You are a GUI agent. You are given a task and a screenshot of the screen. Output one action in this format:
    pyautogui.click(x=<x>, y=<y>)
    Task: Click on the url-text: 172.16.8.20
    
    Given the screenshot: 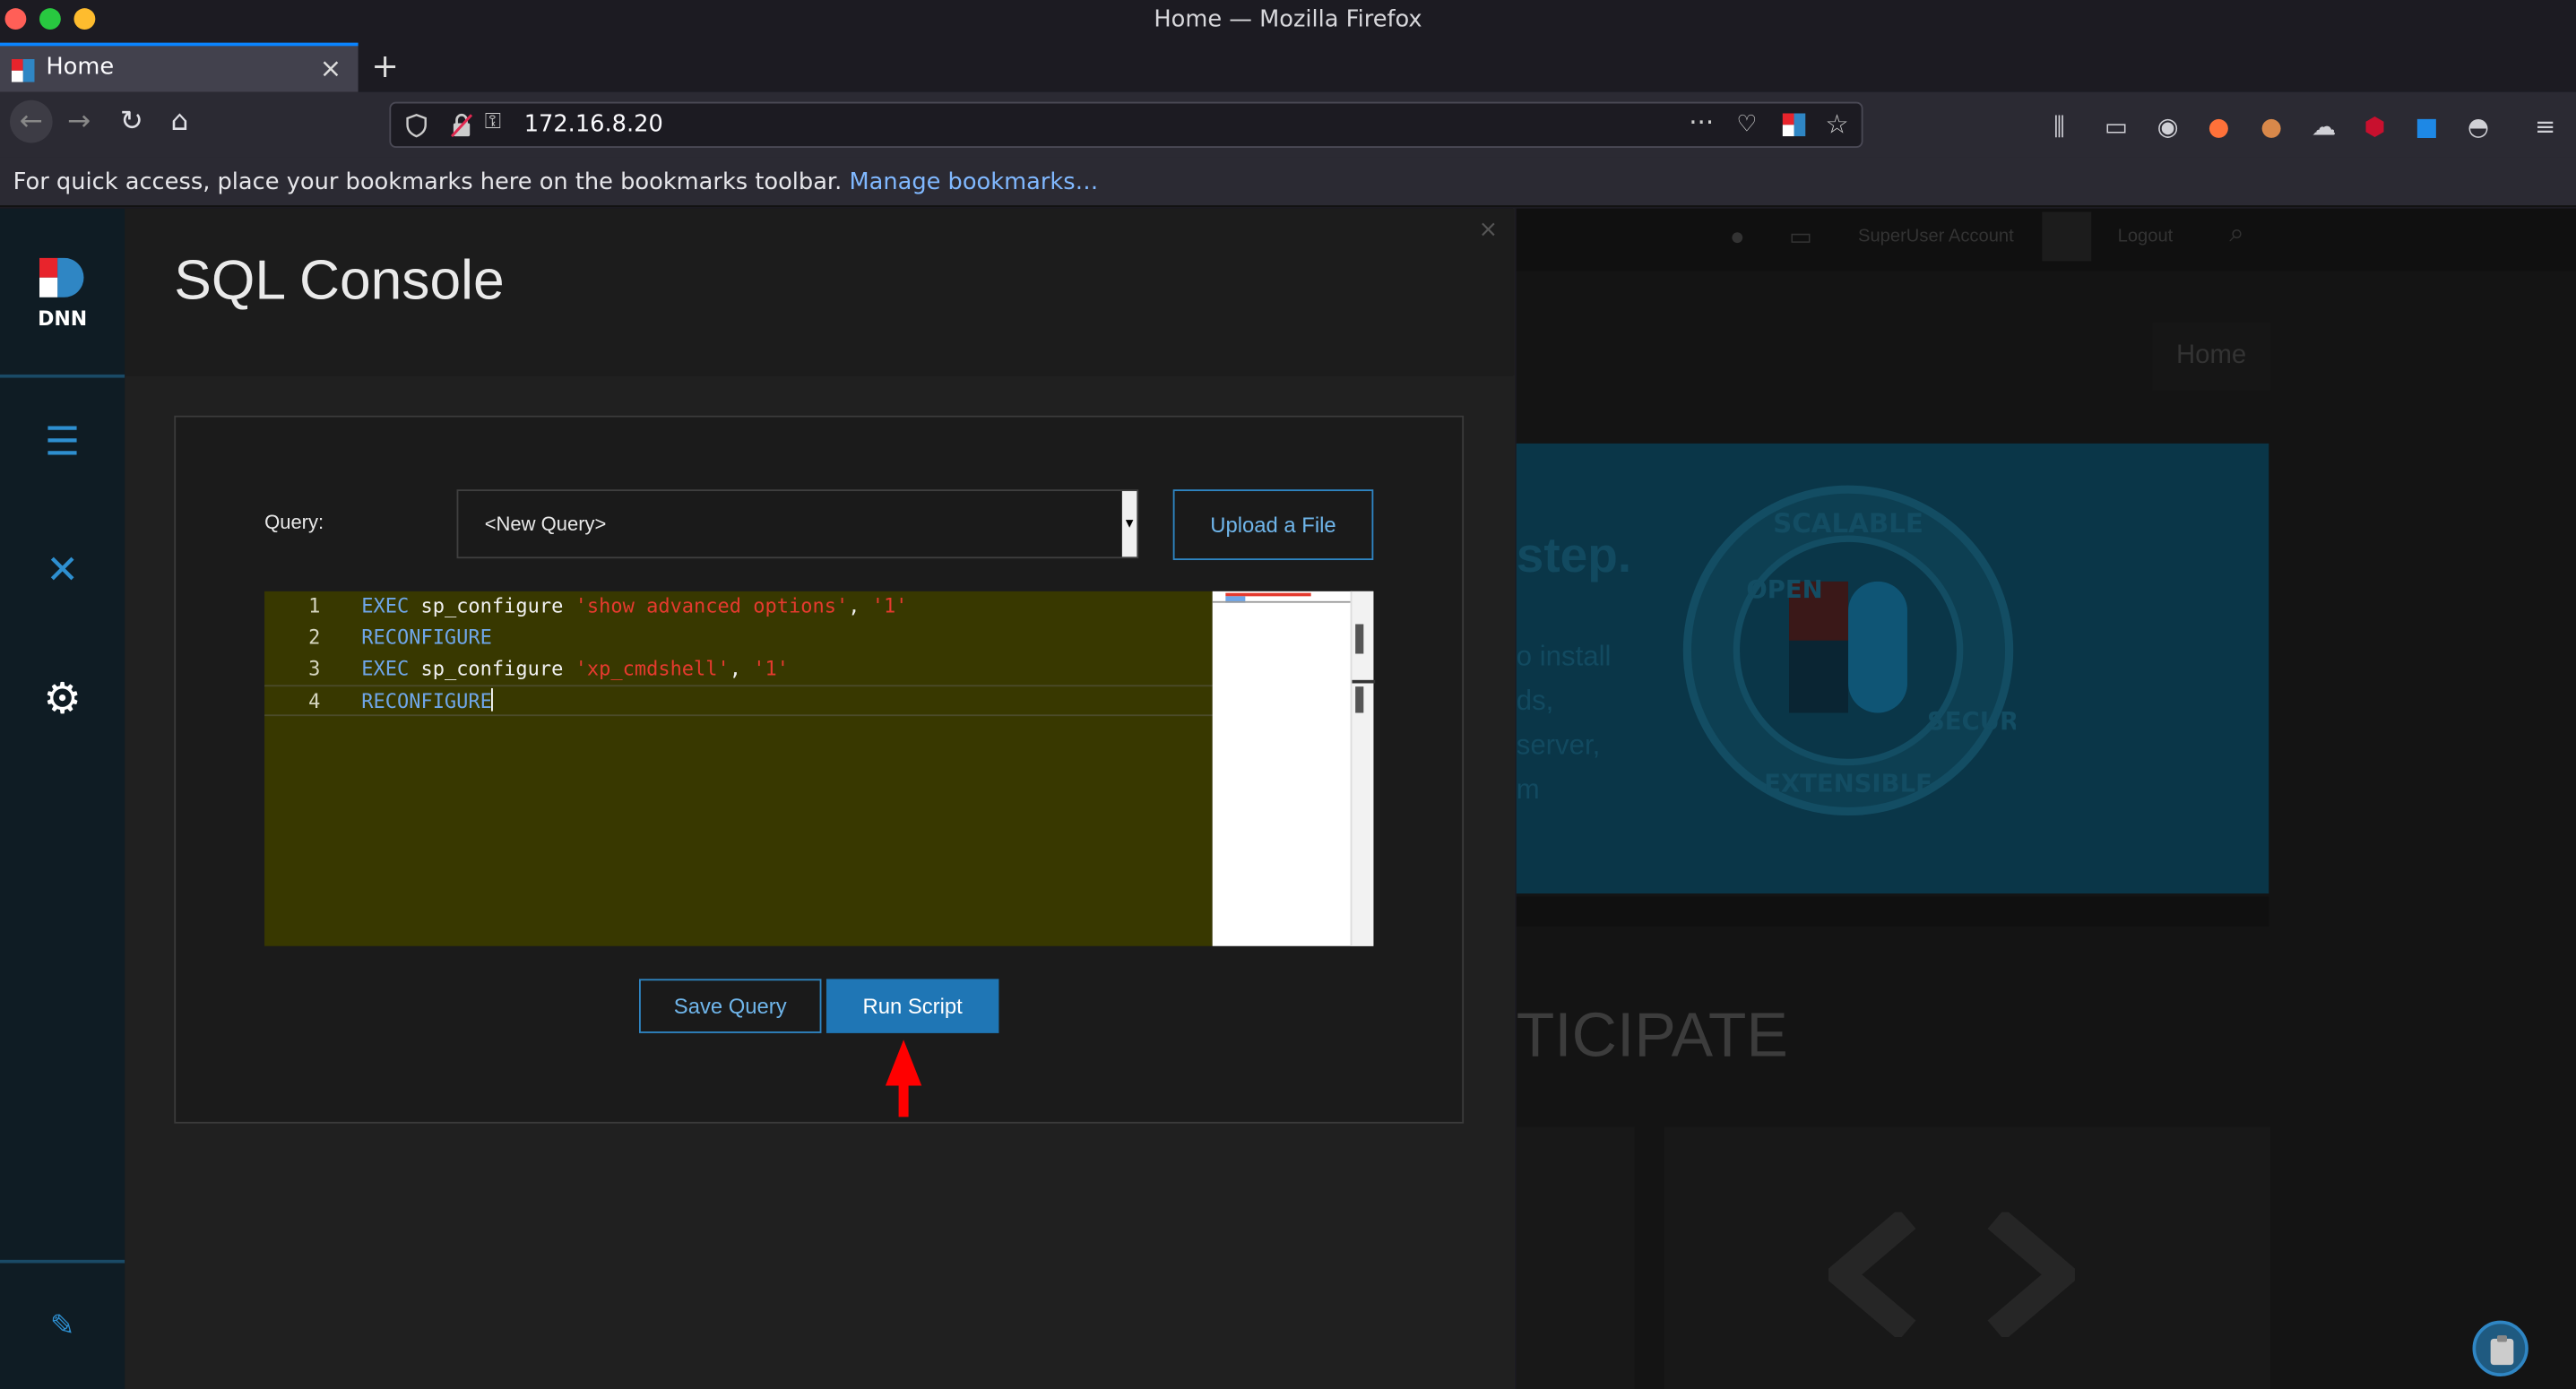 What is the action you would take?
    pyautogui.click(x=593, y=125)
    